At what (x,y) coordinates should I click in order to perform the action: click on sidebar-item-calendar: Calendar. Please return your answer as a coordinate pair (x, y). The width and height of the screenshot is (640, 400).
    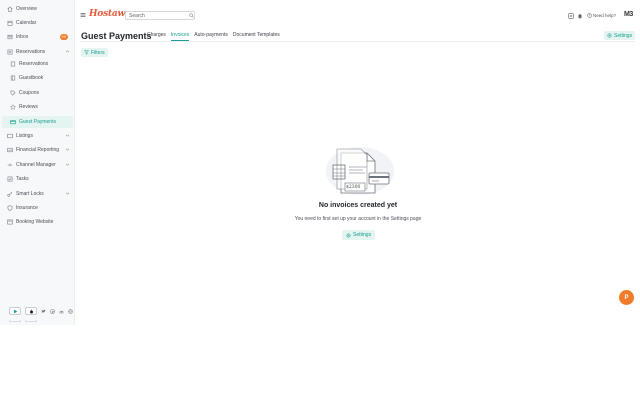
    Looking at the image, I should click on (37, 23).